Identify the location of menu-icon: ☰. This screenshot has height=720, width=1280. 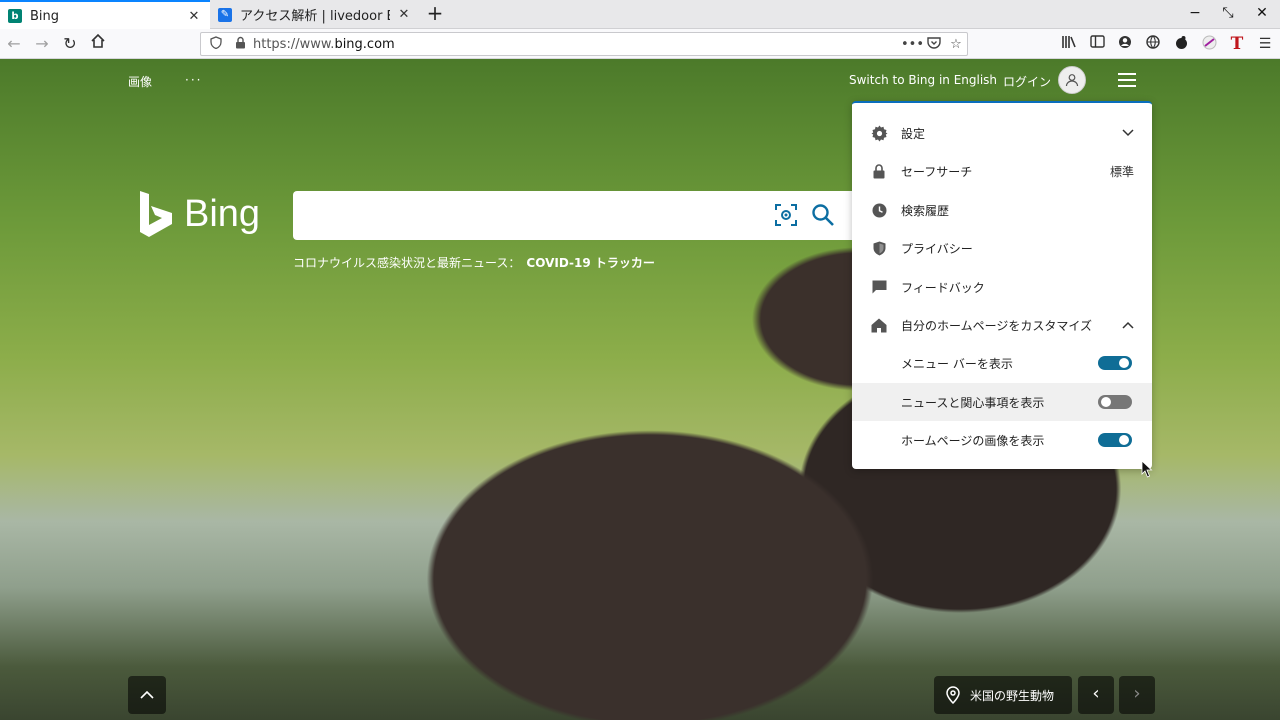
(1265, 44).